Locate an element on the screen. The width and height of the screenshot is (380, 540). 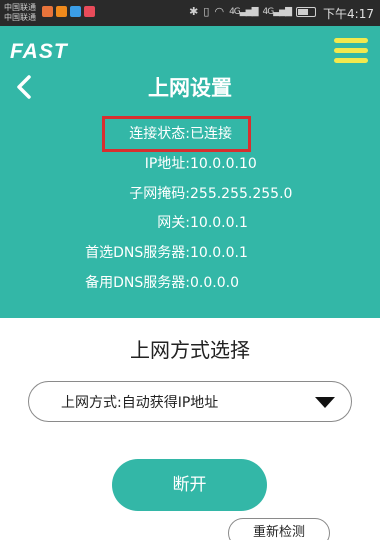
info-row-ip-address: IP地址: 10.0.0.10 is located at coordinates (190, 164).